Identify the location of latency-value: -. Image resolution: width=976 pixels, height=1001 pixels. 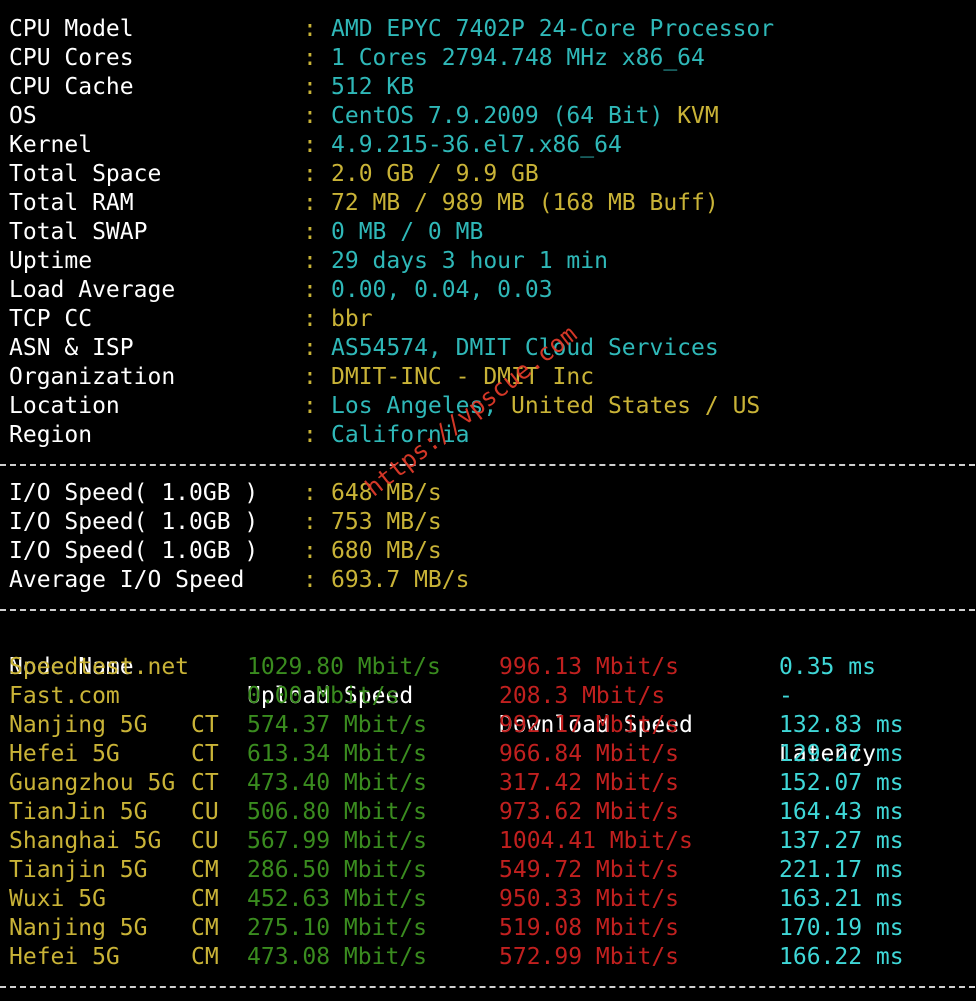
(786, 696).